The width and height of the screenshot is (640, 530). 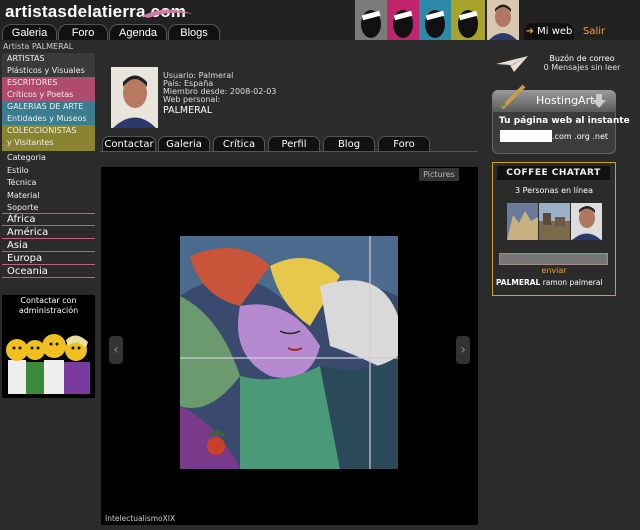 I want to click on nav-foro: Foro, so click(x=83, y=32).